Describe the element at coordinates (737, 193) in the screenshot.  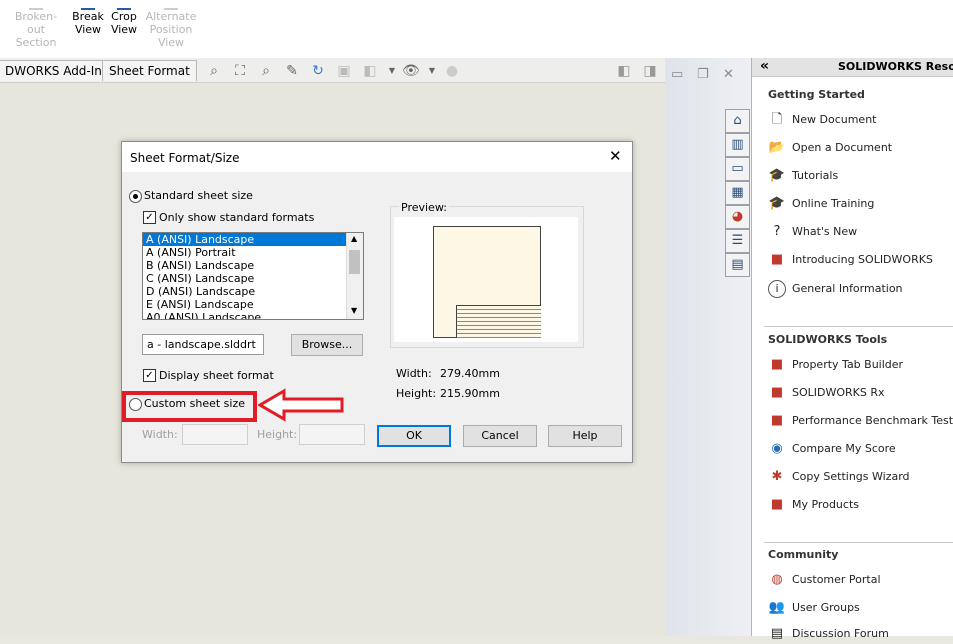
I see `view-palette-icon: ▦` at that location.